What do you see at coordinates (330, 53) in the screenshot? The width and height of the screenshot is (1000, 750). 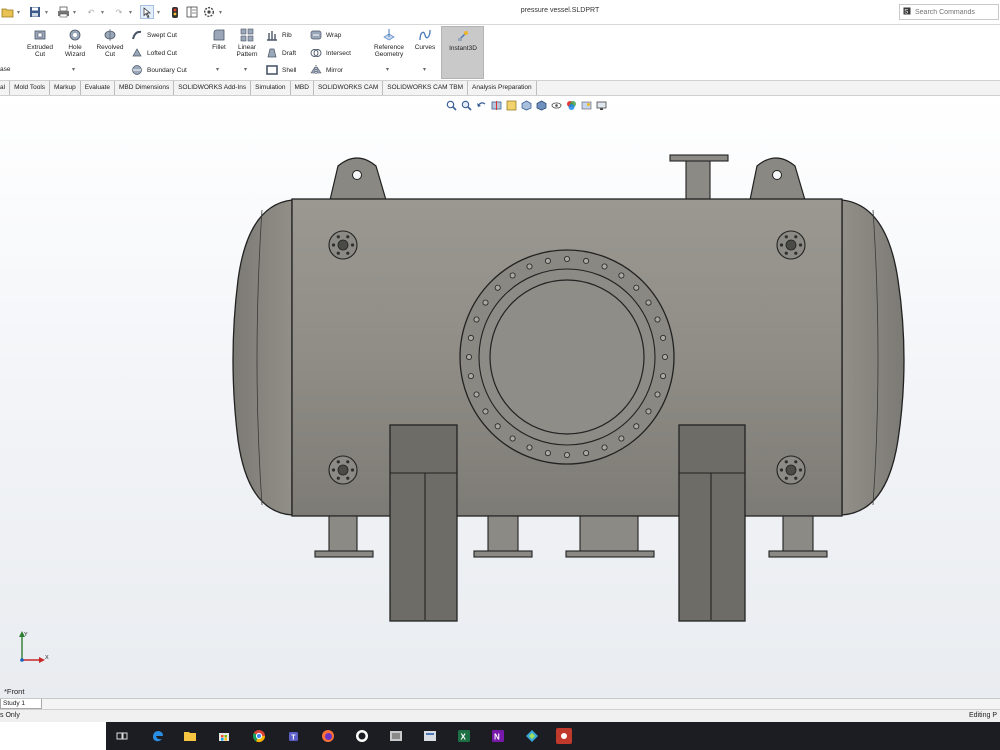 I see `intersect-button: Intersect` at bounding box center [330, 53].